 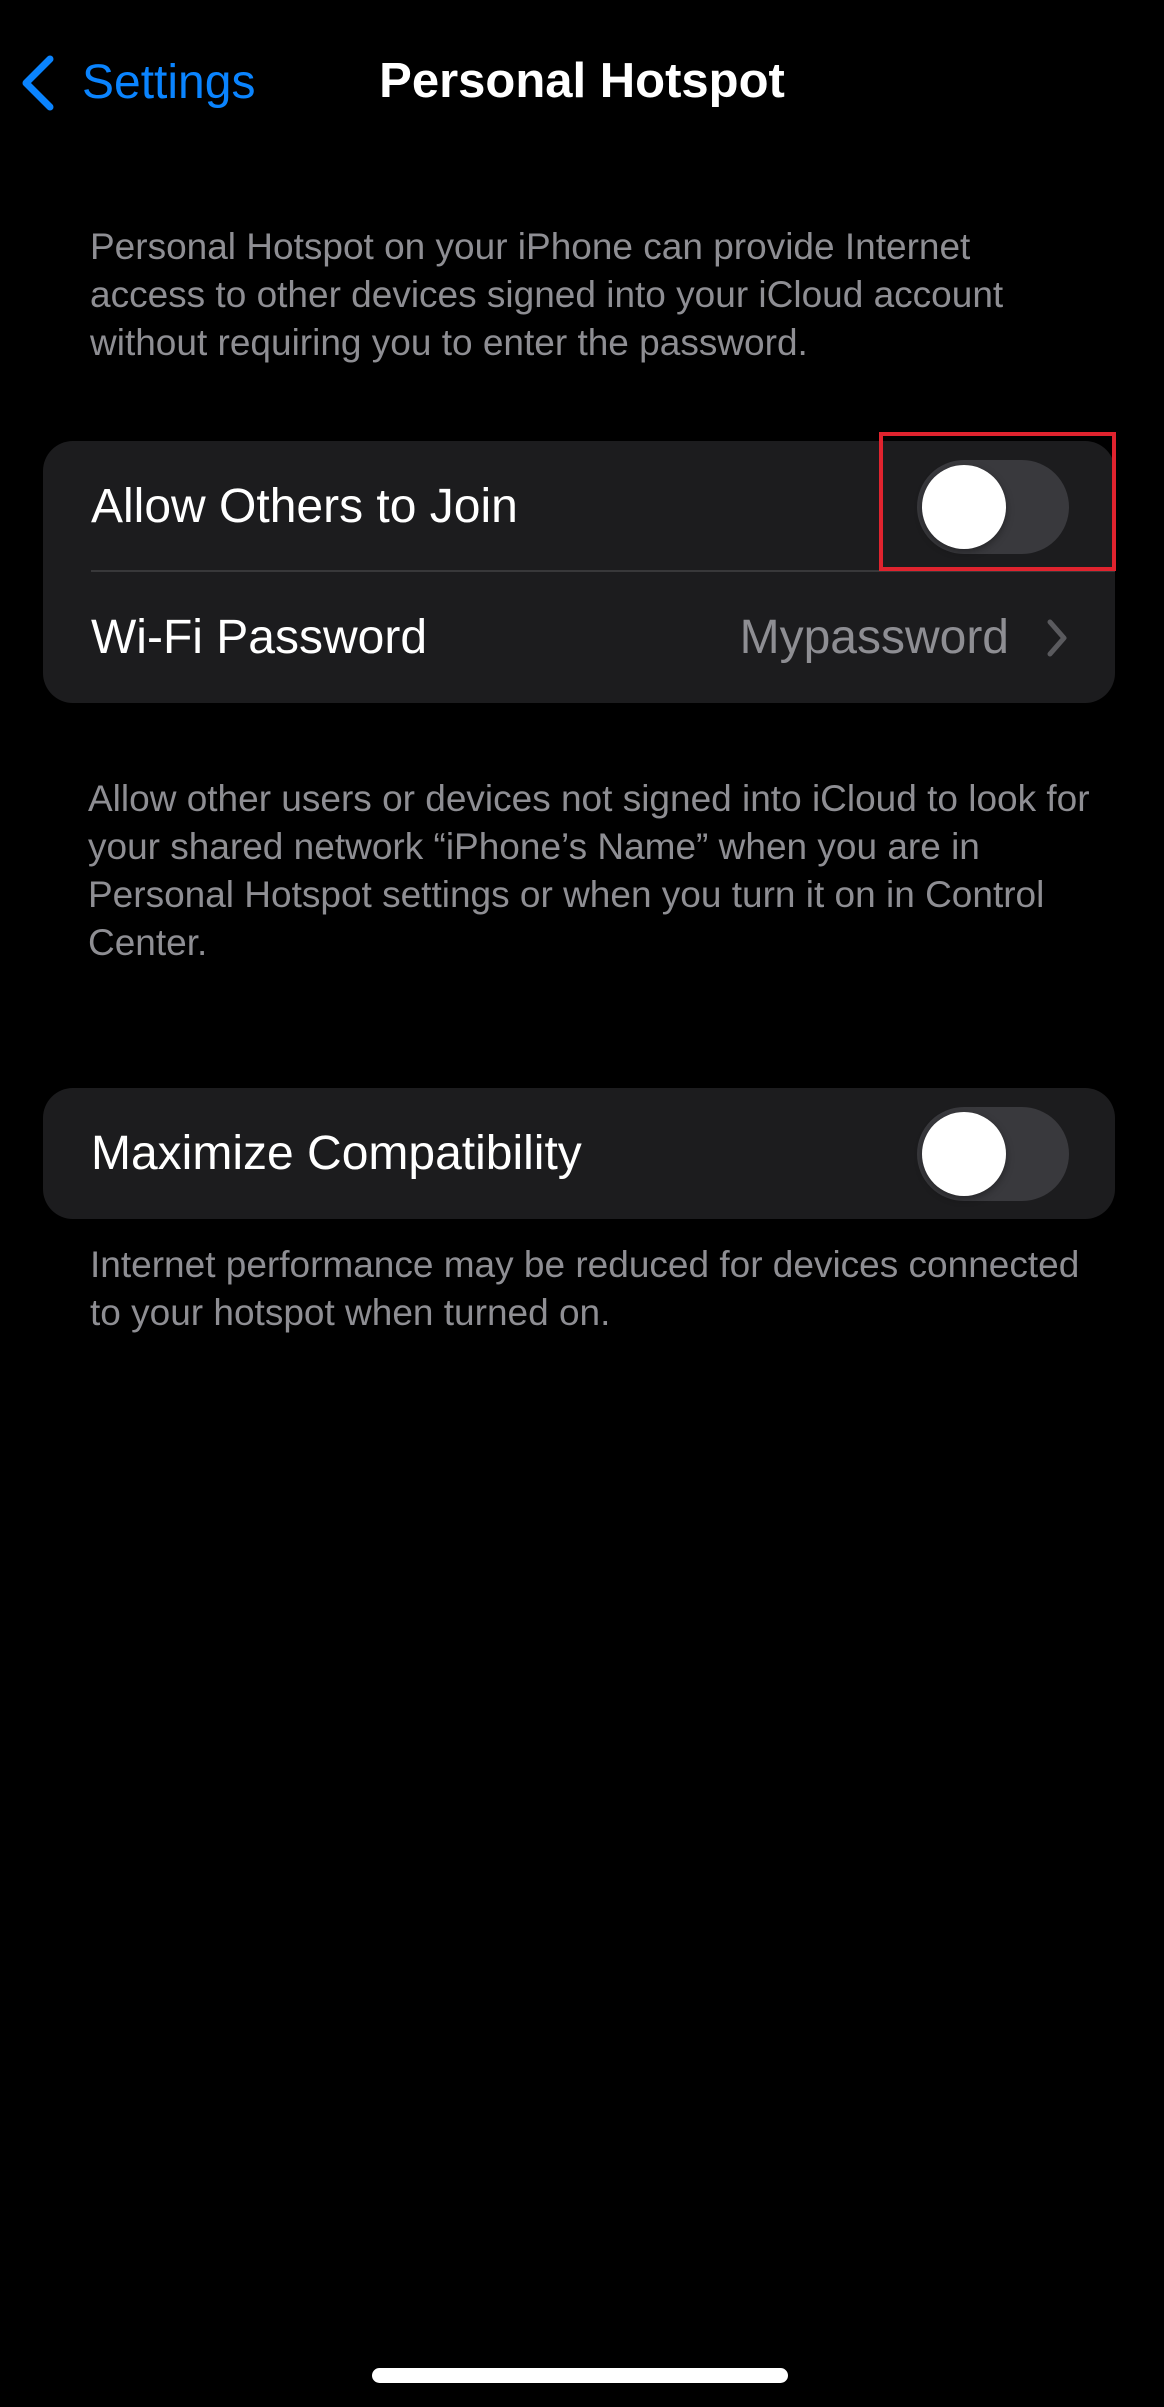 I want to click on wifi-password-label: Wi-Fi Password, so click(x=259, y=637).